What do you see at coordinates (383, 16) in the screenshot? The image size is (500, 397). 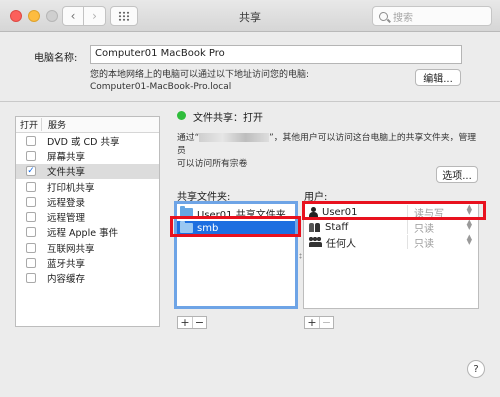 I see `search-icon` at bounding box center [383, 16].